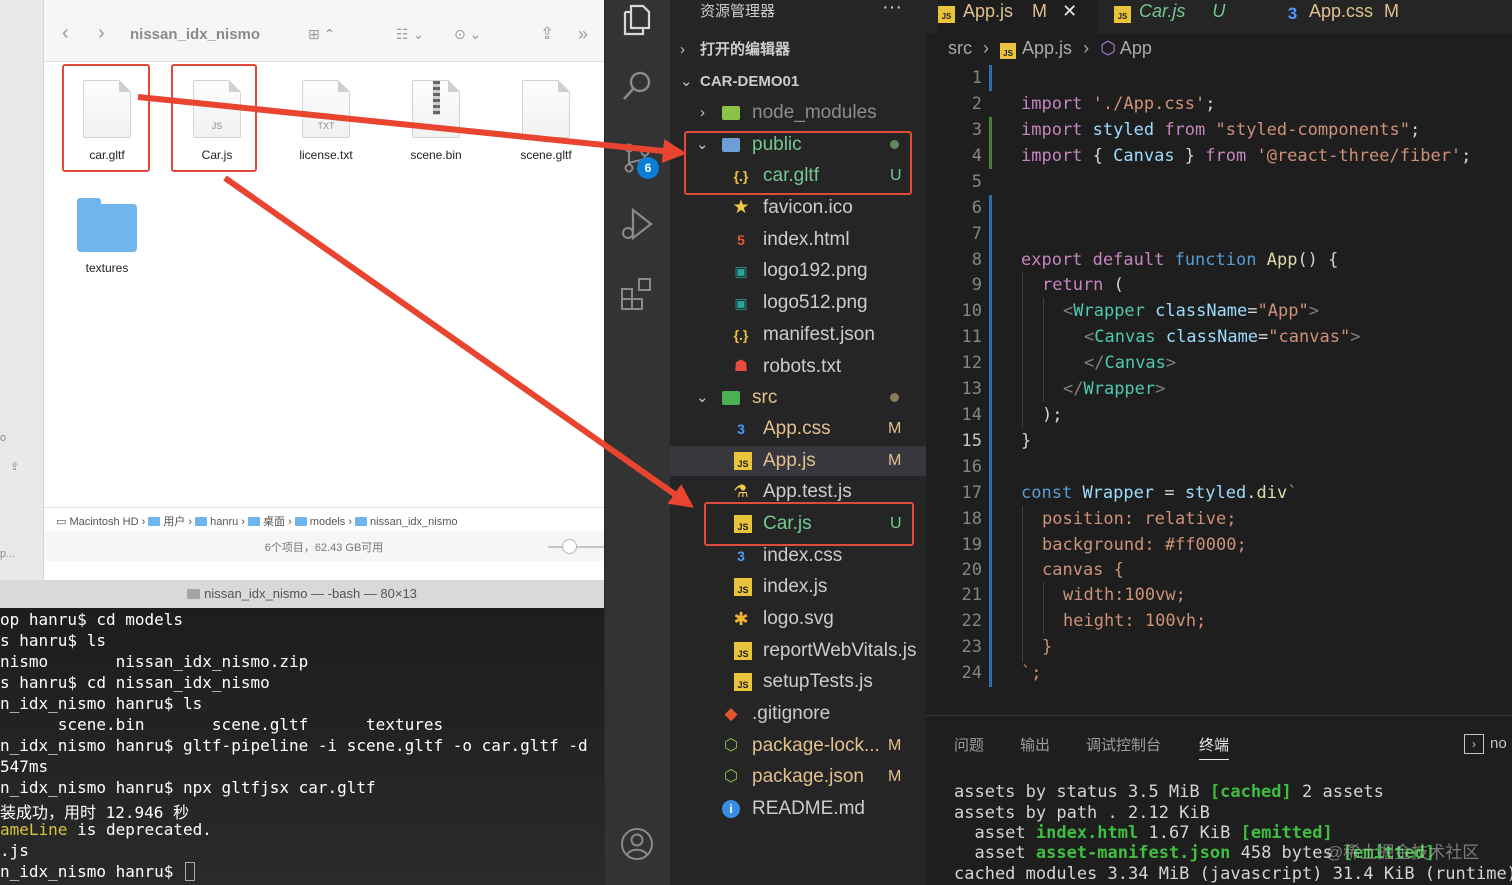 The height and width of the screenshot is (885, 1512). I want to click on path-item: nissan_idx_nismo, so click(413, 522).